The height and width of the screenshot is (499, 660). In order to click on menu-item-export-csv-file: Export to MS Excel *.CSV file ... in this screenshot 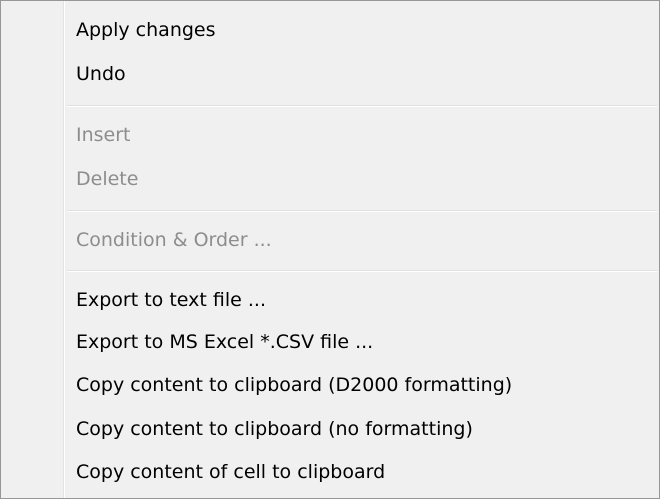, I will do `click(363, 342)`.